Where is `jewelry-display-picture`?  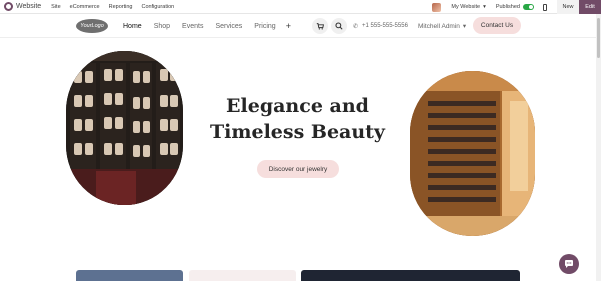
jewelry-display-picture is located at coordinates (124, 128).